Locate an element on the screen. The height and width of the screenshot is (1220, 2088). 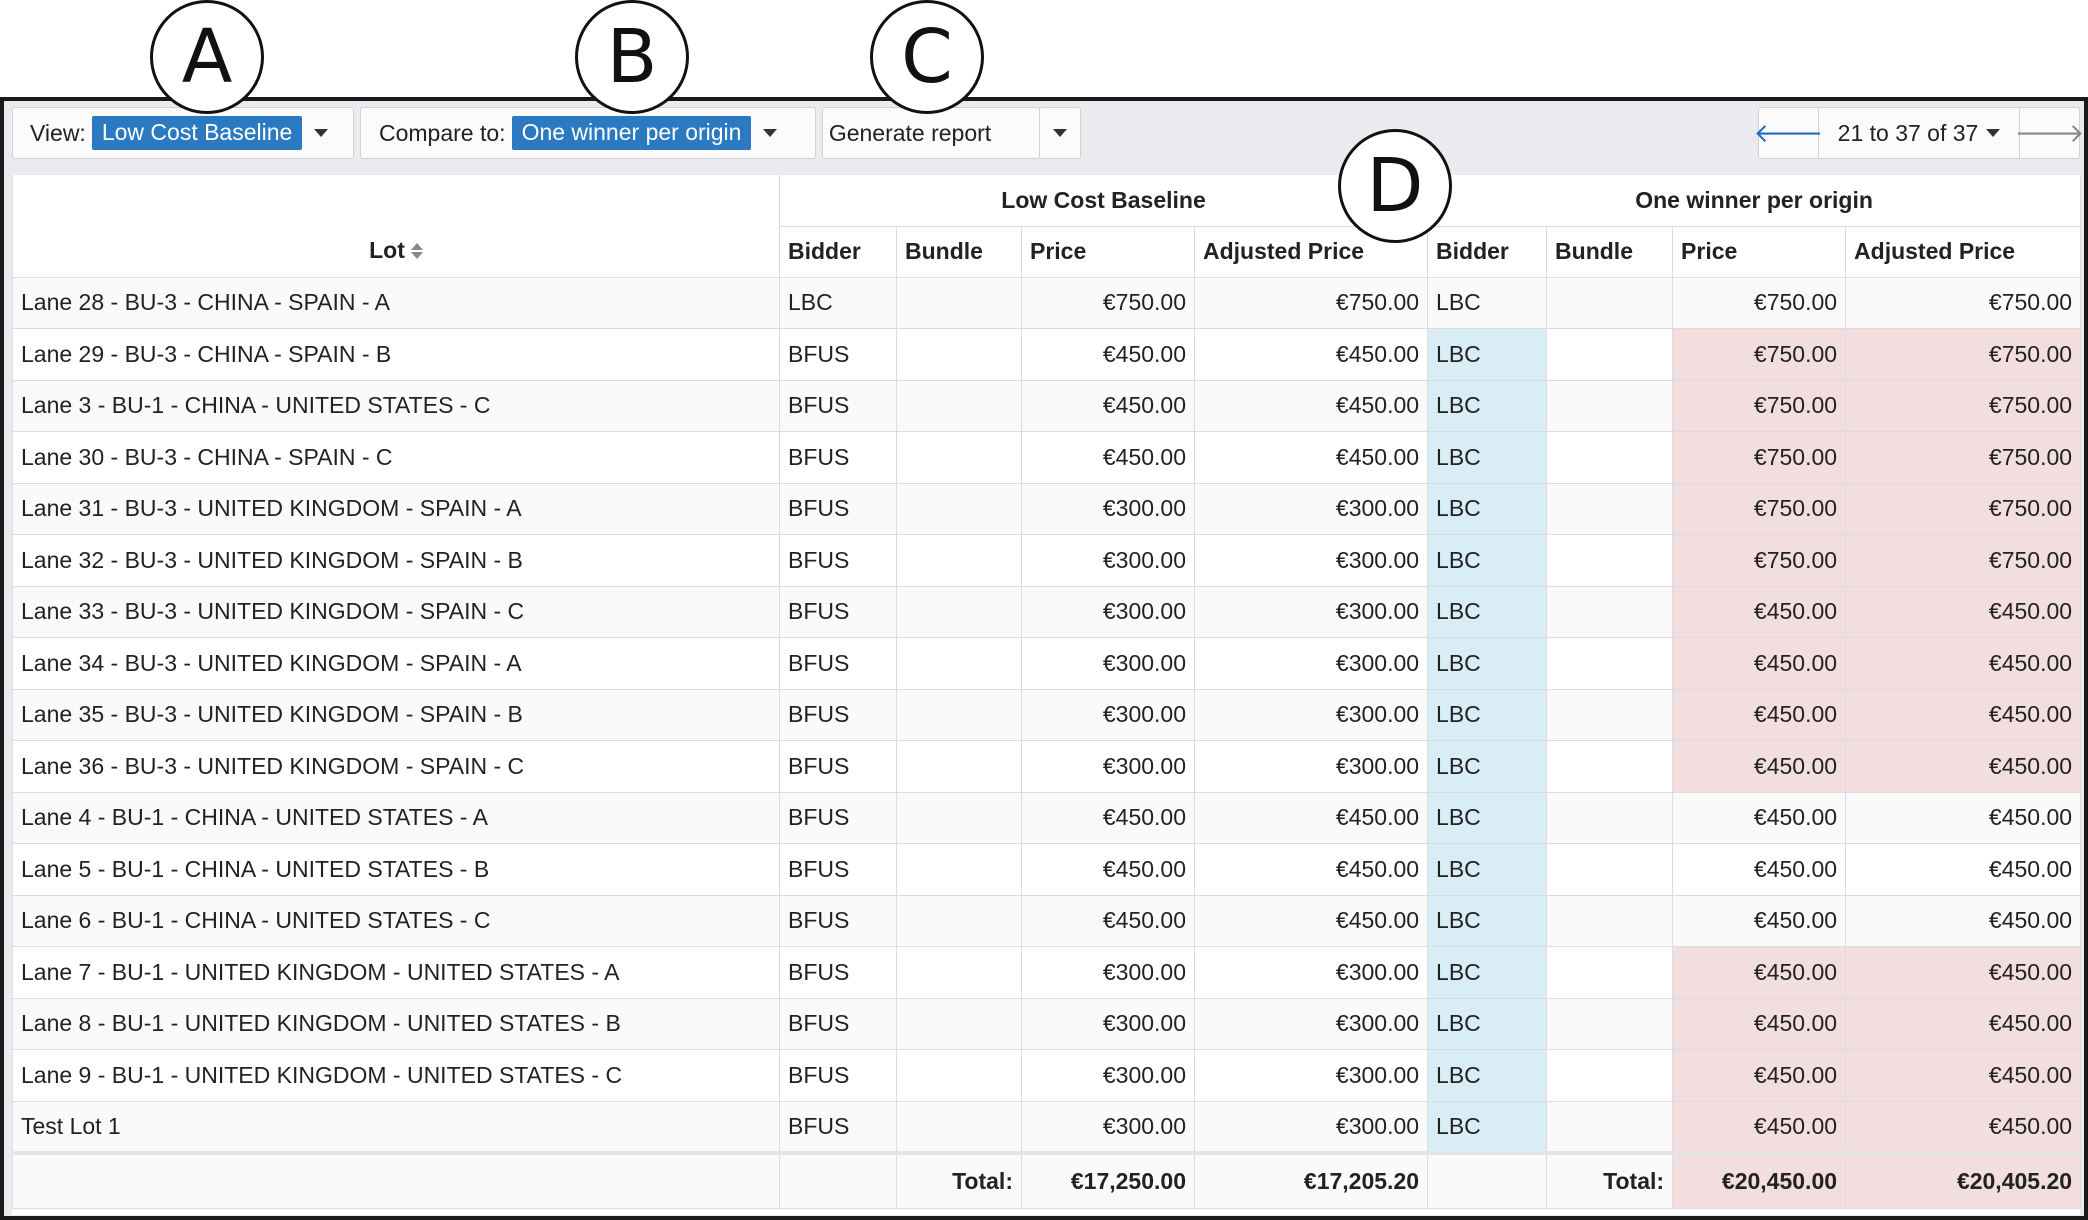
column-header-bundle: Bundle is located at coordinates (1610, 251).